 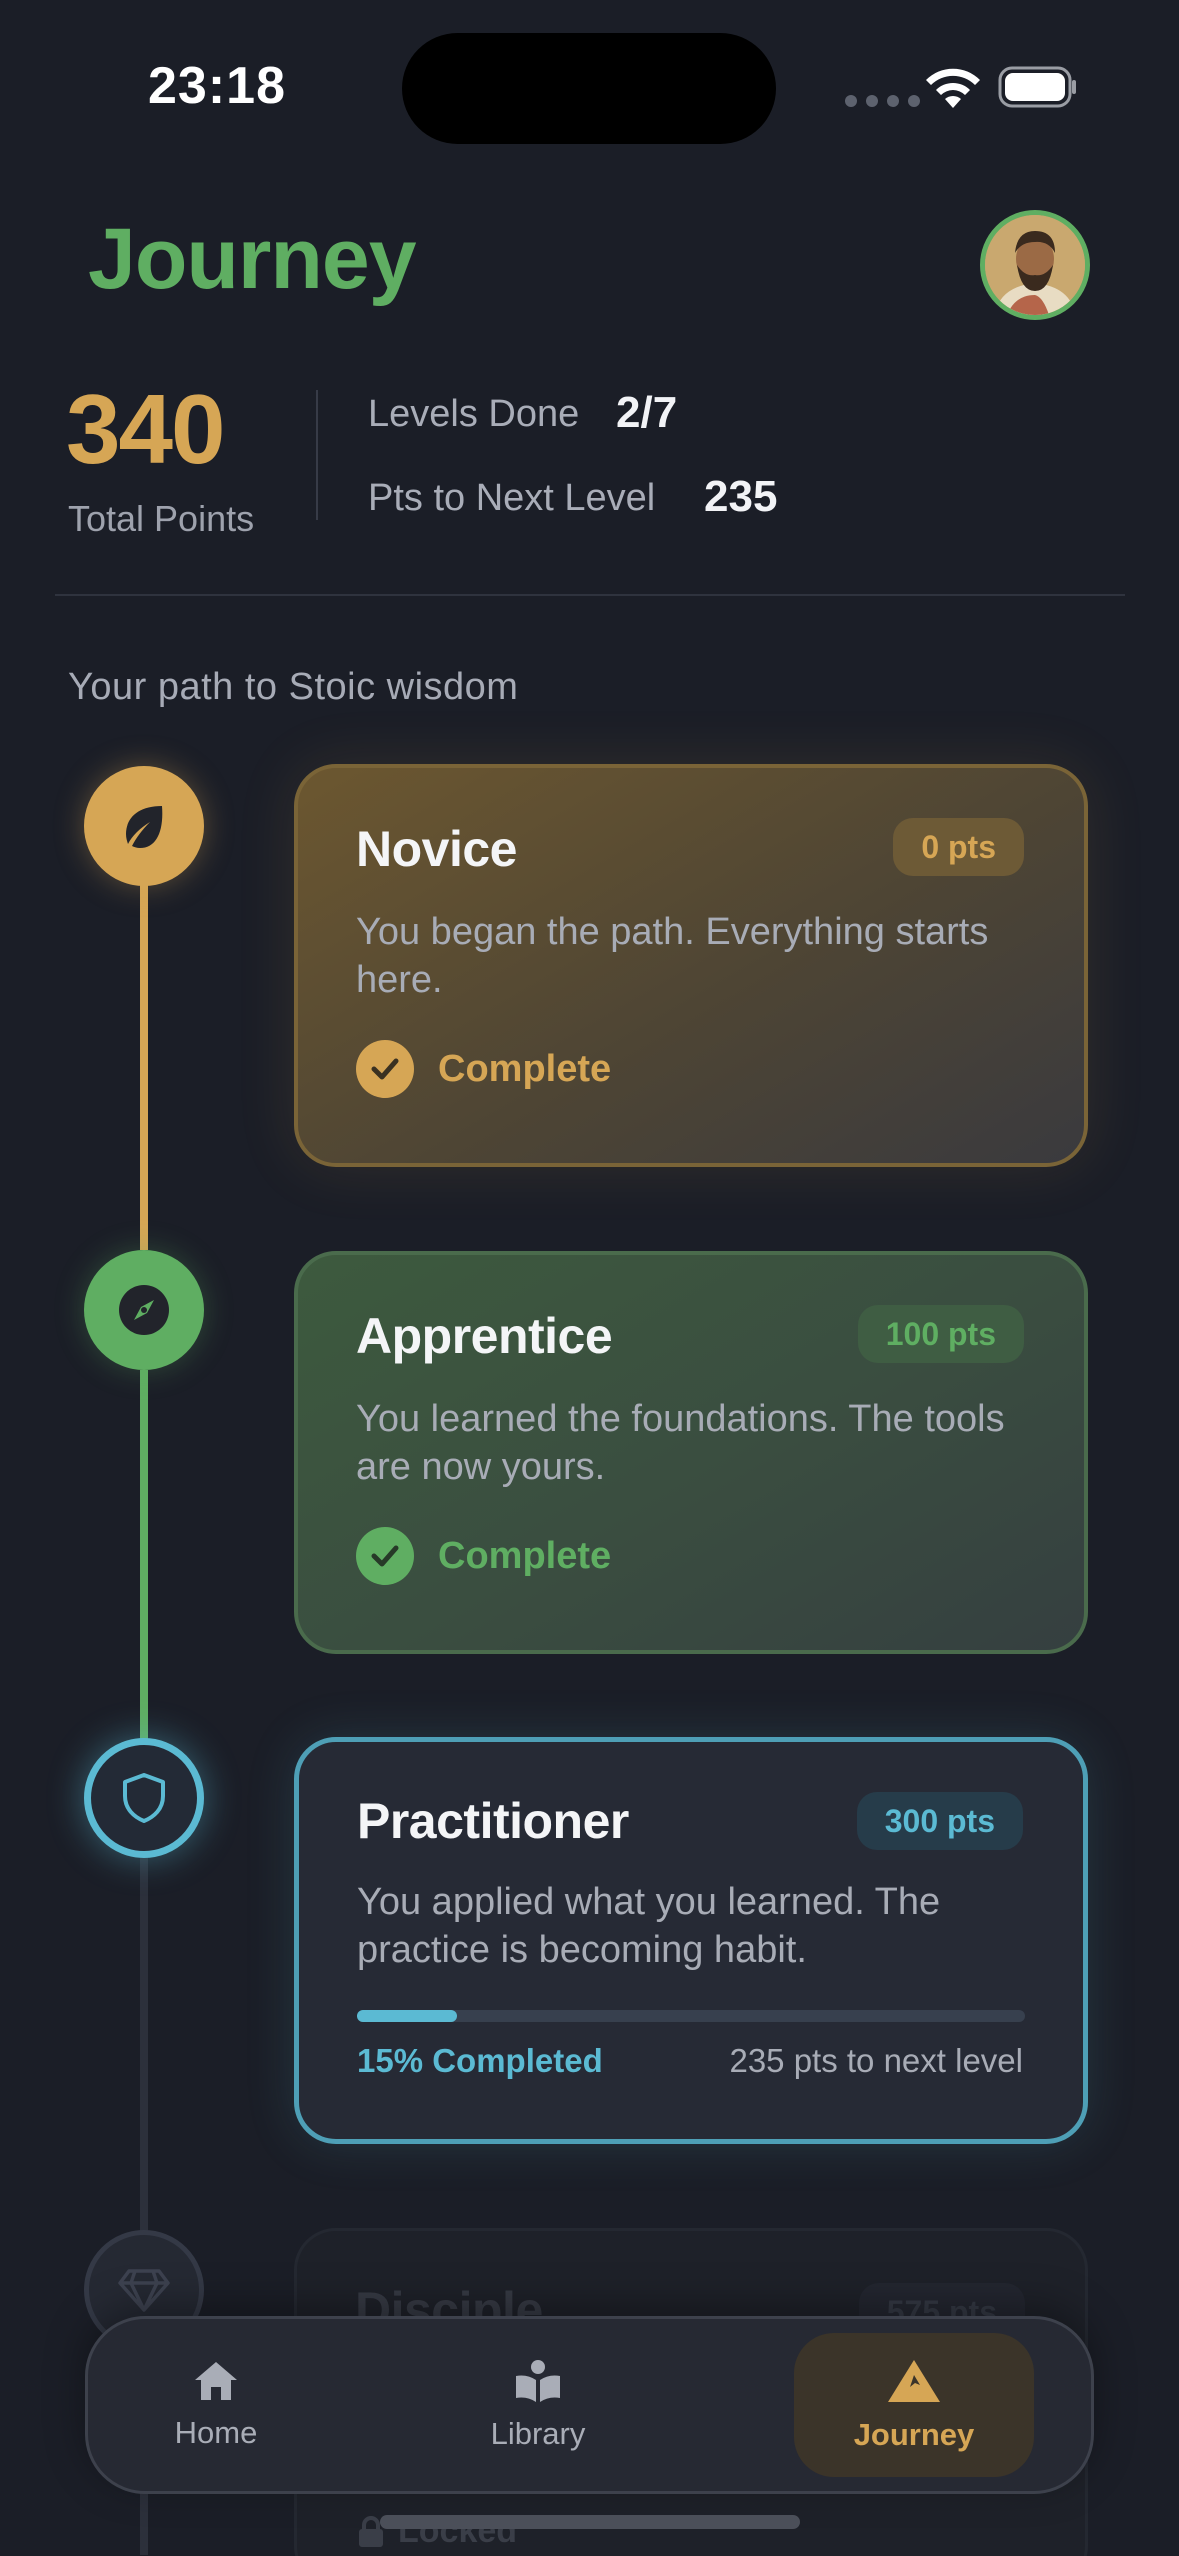 What do you see at coordinates (691, 2016) in the screenshot?
I see `level-progress-bar` at bounding box center [691, 2016].